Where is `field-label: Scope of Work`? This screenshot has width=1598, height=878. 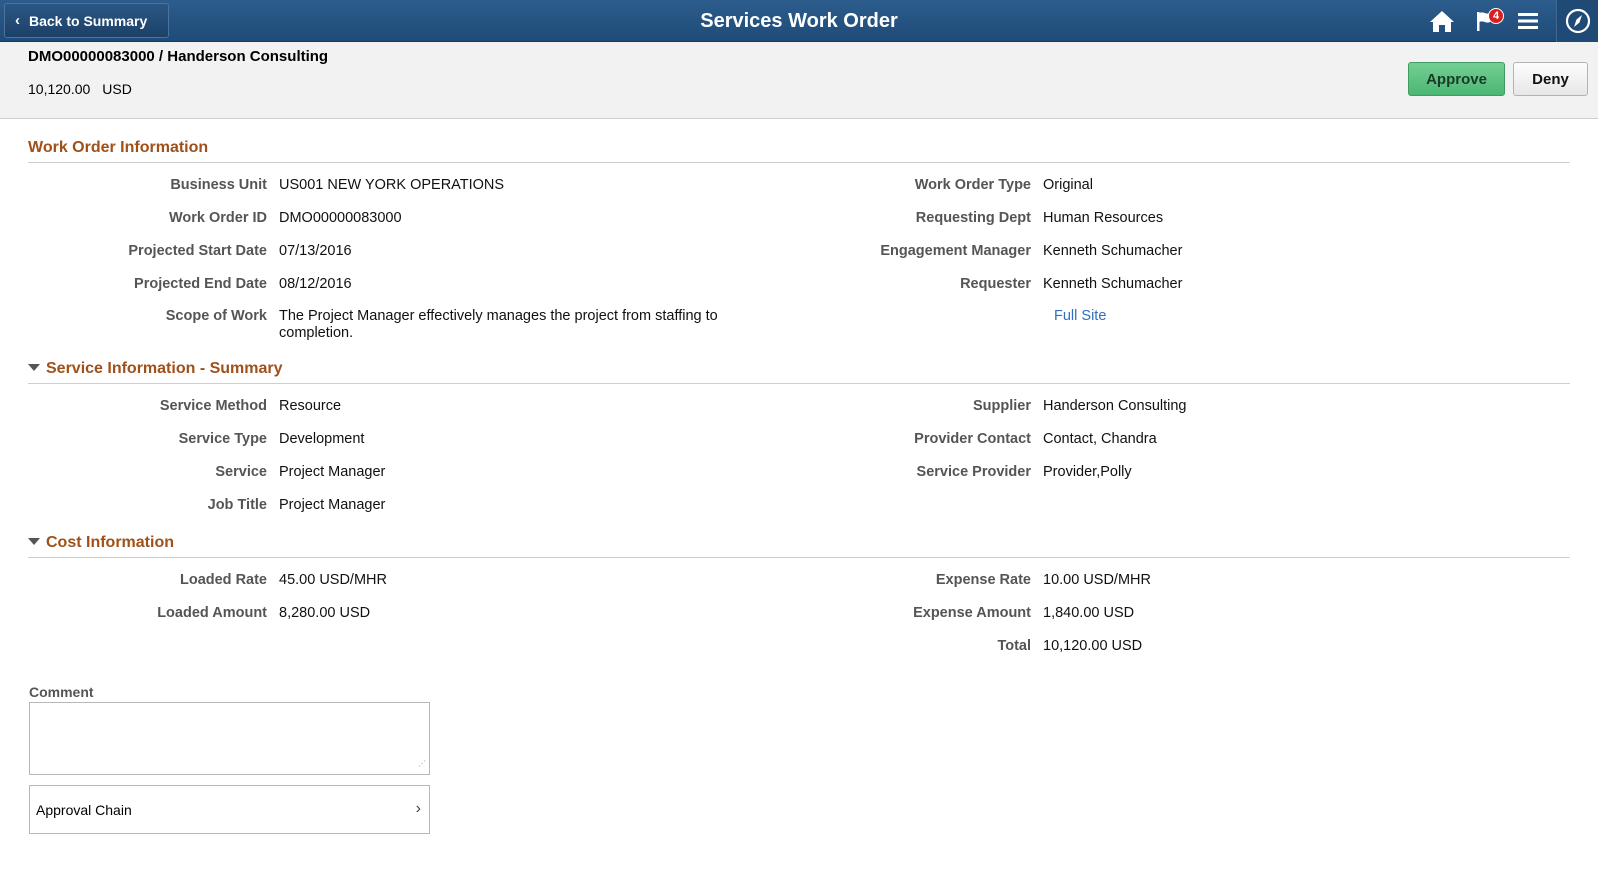
field-label: Scope of Work is located at coordinates (216, 316).